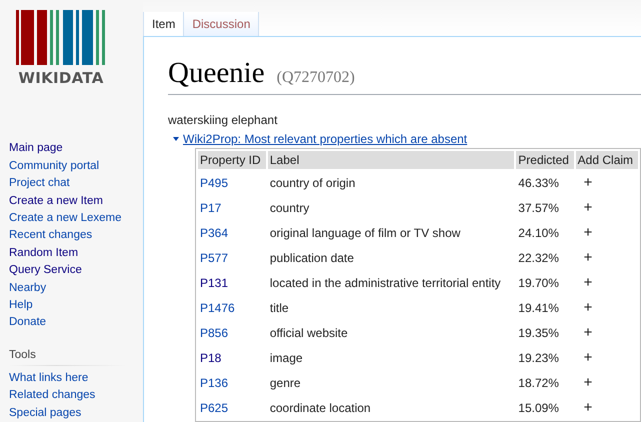 Image resolution: width=641 pixels, height=422 pixels. I want to click on predicted-cell-text: 19.70%, so click(538, 283).